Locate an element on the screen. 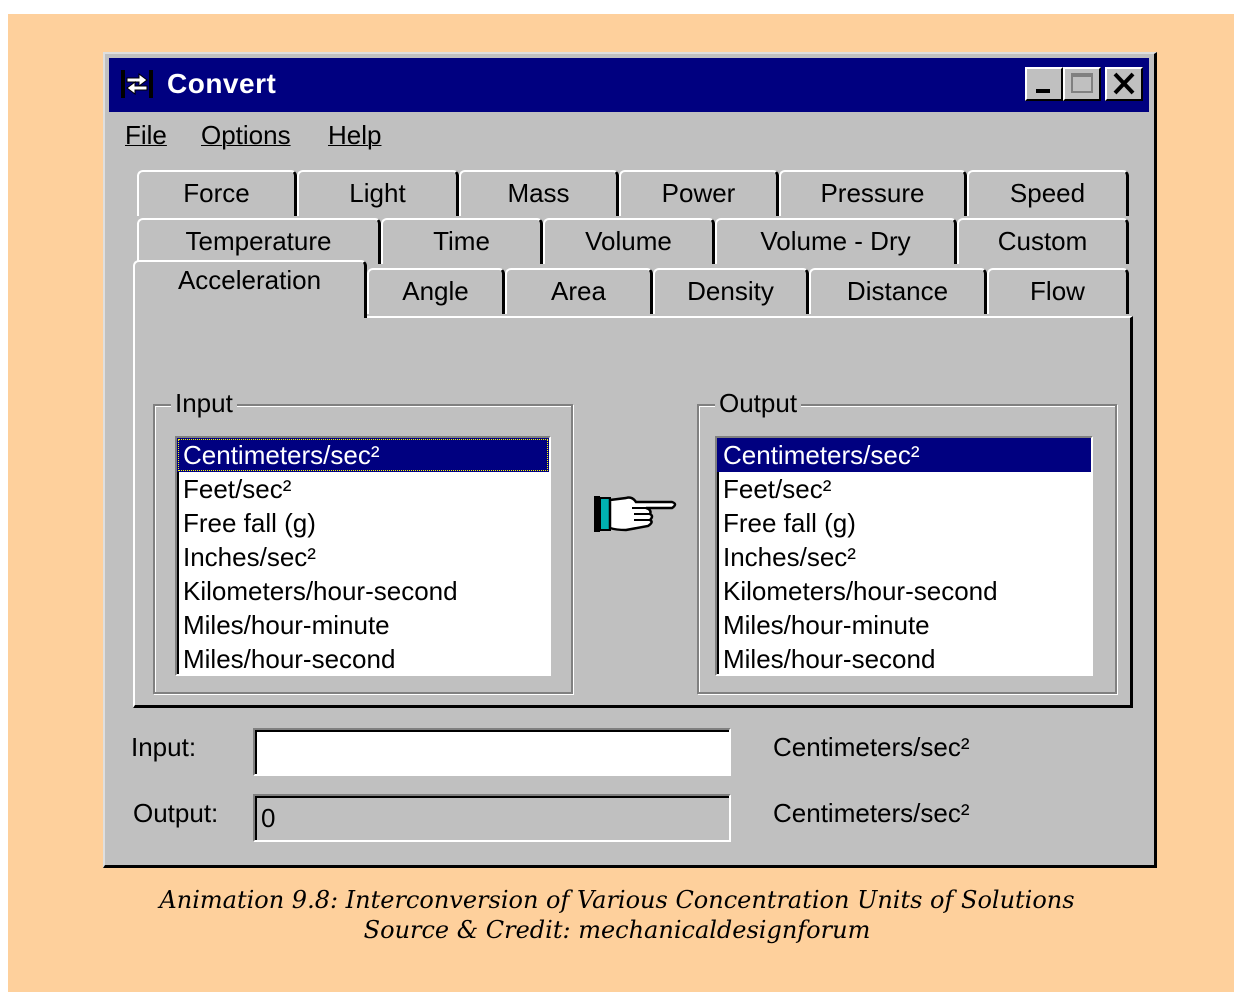  minimize-icon is located at coordinates (1043, 91).